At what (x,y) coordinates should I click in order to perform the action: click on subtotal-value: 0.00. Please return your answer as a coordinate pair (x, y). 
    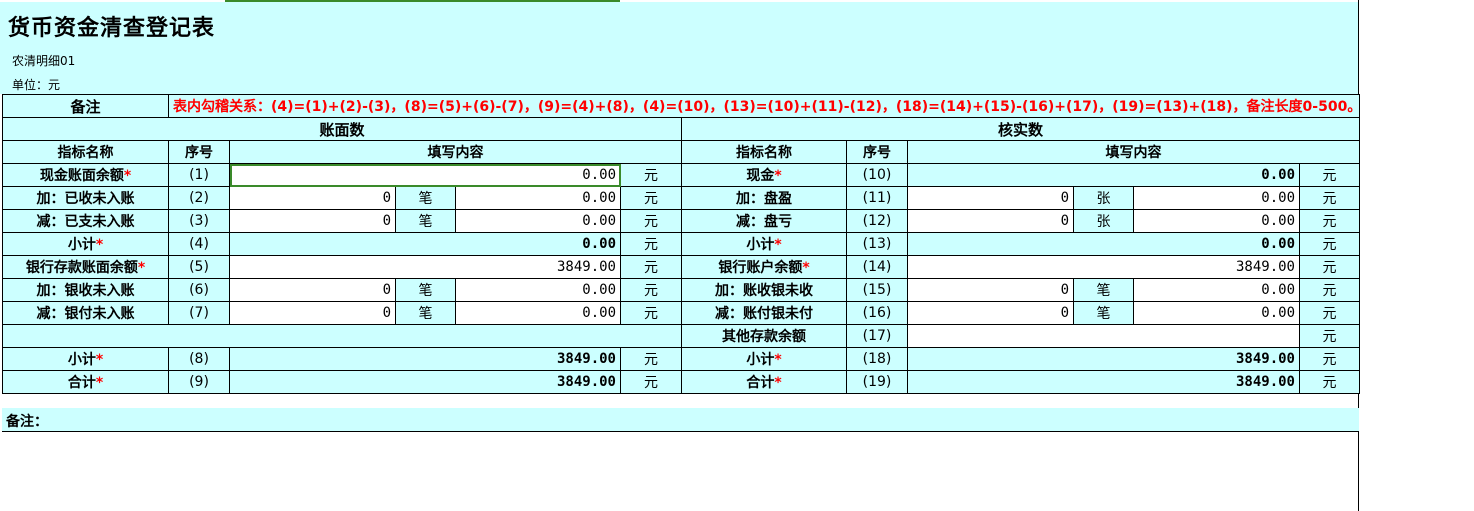
    Looking at the image, I should click on (425, 244).